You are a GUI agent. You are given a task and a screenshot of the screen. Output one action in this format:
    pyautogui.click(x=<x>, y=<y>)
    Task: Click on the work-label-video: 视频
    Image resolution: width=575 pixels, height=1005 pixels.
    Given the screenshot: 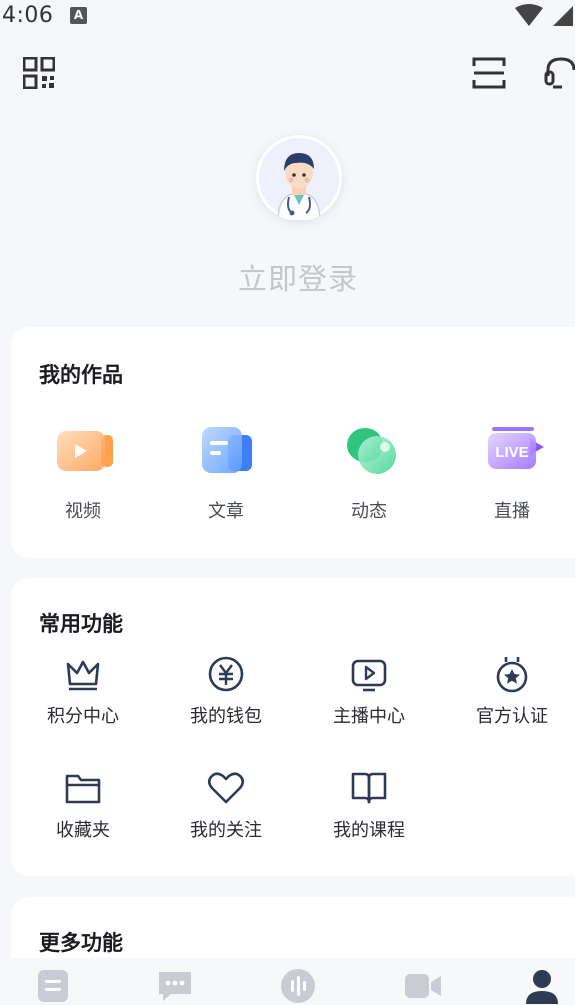 What is the action you would take?
    pyautogui.click(x=83, y=511)
    